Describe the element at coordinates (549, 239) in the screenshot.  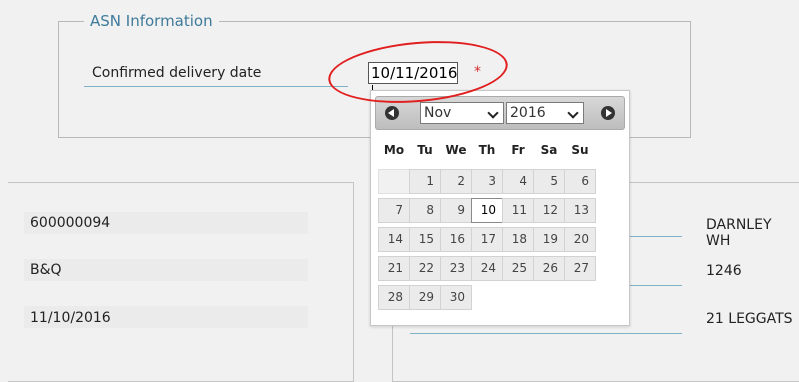
I see `day-cell: 19` at that location.